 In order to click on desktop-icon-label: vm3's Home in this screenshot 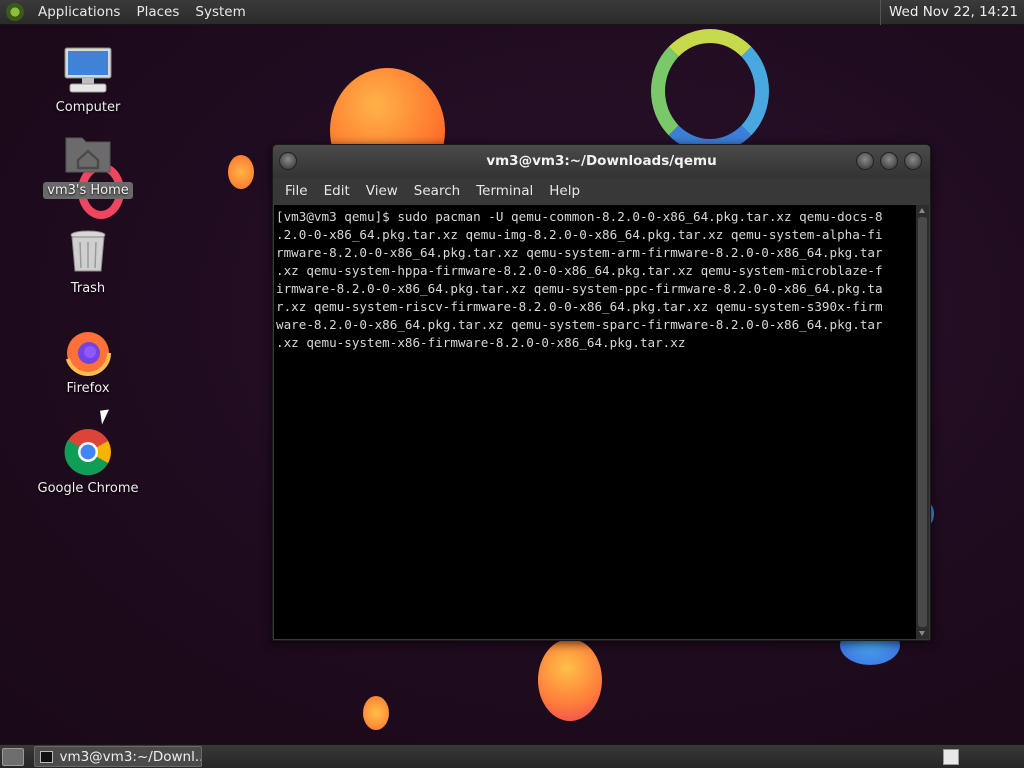, I will do `click(88, 190)`.